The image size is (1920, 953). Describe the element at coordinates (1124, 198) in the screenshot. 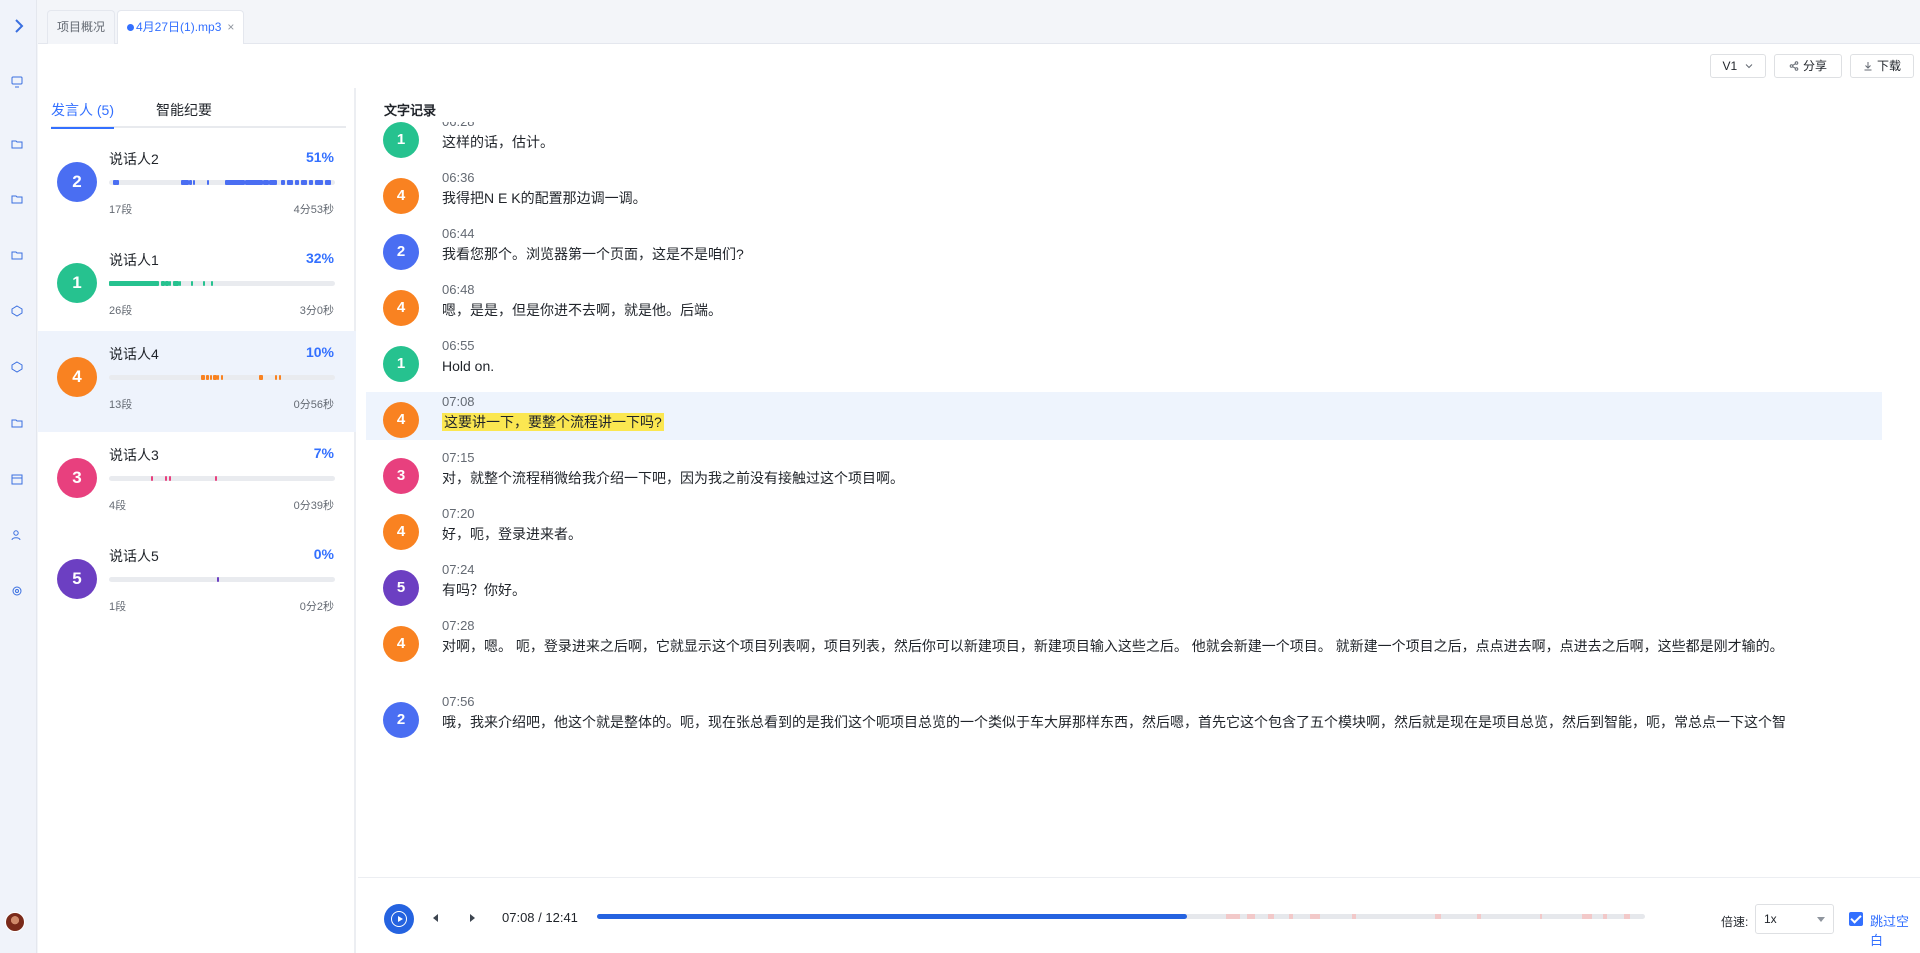

I see `transcript-entry: 4 06:36 我得把N E K的配置那边调一调。` at that location.